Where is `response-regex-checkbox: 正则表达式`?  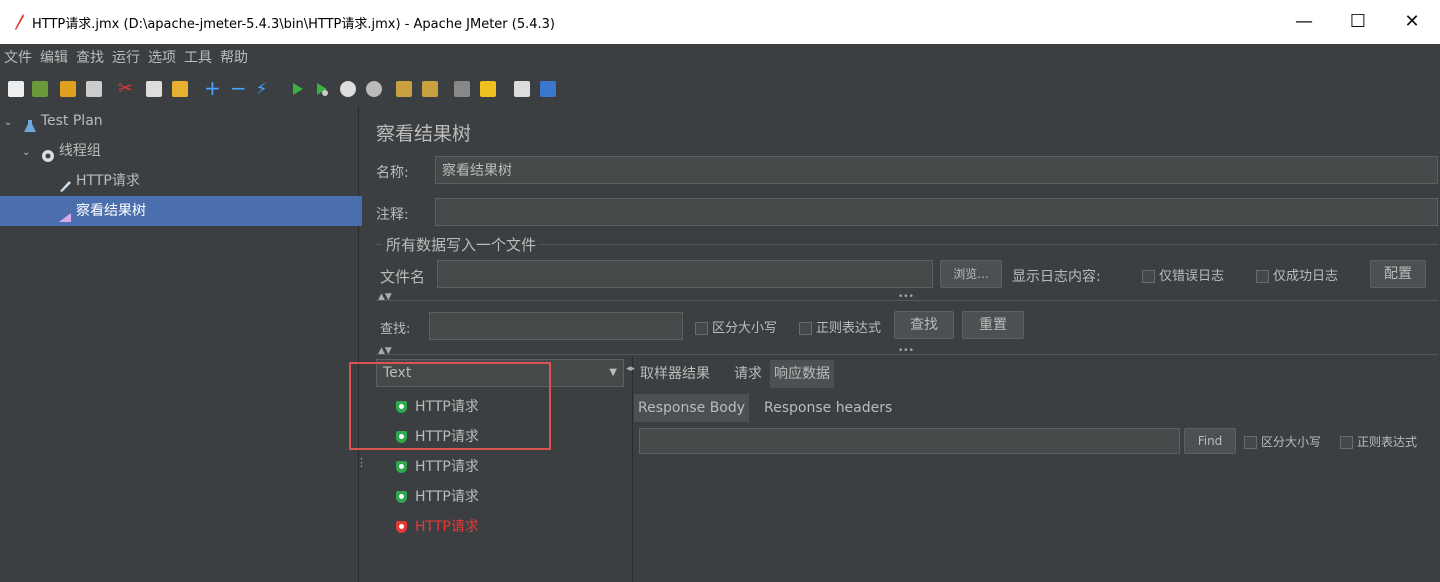
response-regex-checkbox: 正则表达式 is located at coordinates (1378, 441).